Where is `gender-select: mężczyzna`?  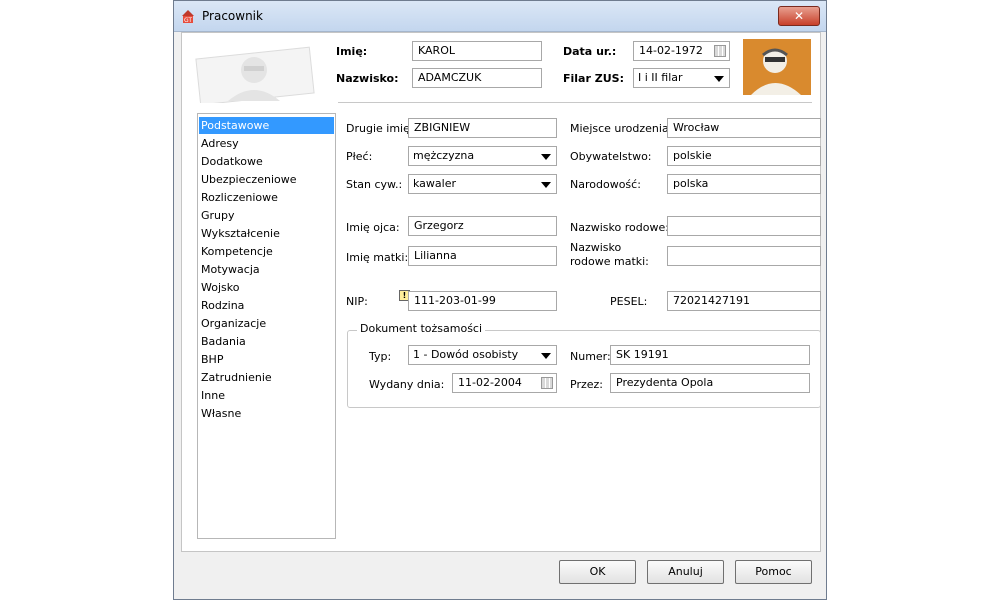
gender-select: mężczyzna is located at coordinates (482, 156).